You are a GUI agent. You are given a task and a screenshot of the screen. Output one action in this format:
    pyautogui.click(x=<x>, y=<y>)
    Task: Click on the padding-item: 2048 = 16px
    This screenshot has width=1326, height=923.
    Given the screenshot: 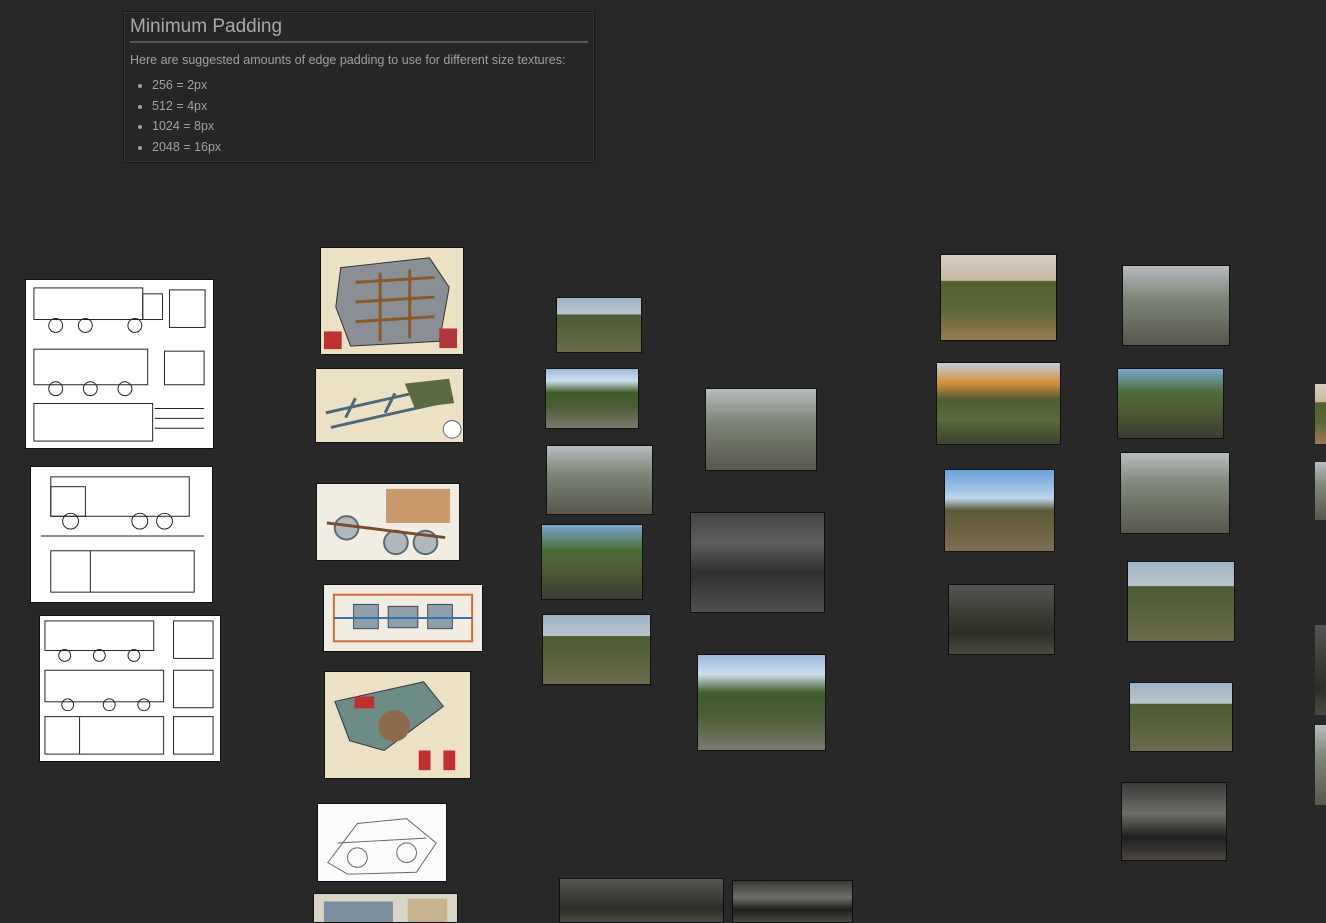 What is the action you would take?
    pyautogui.click(x=370, y=147)
    